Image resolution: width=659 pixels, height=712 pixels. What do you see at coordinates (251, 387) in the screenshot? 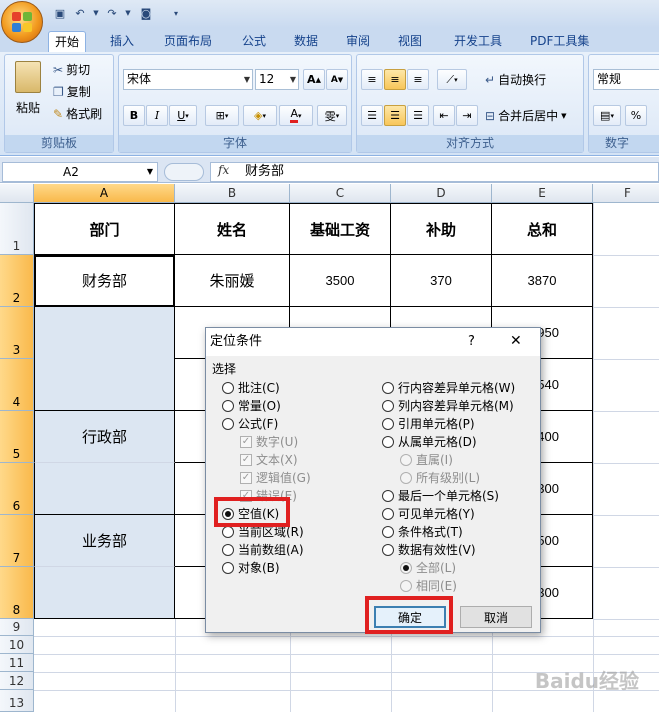
I see `option-comments: 批注(C)` at bounding box center [251, 387].